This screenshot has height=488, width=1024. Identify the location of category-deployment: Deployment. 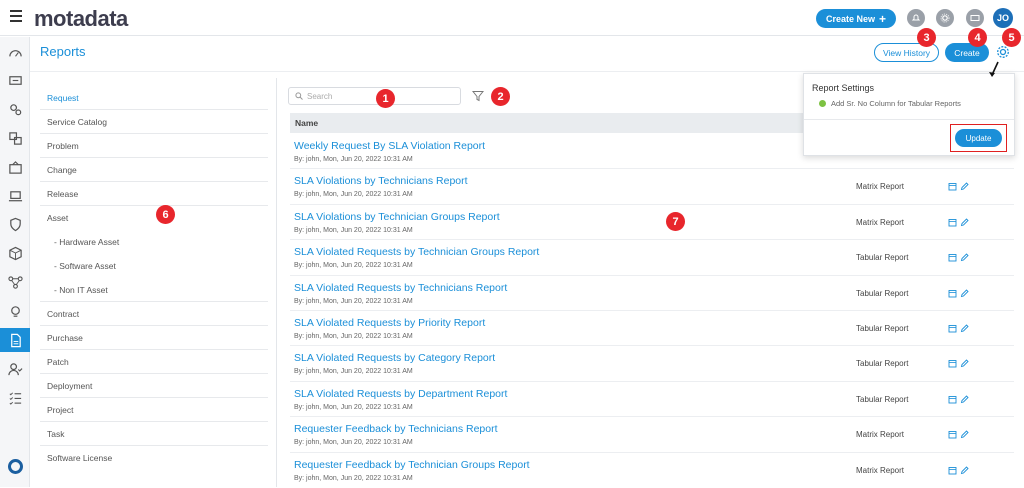
(154, 386).